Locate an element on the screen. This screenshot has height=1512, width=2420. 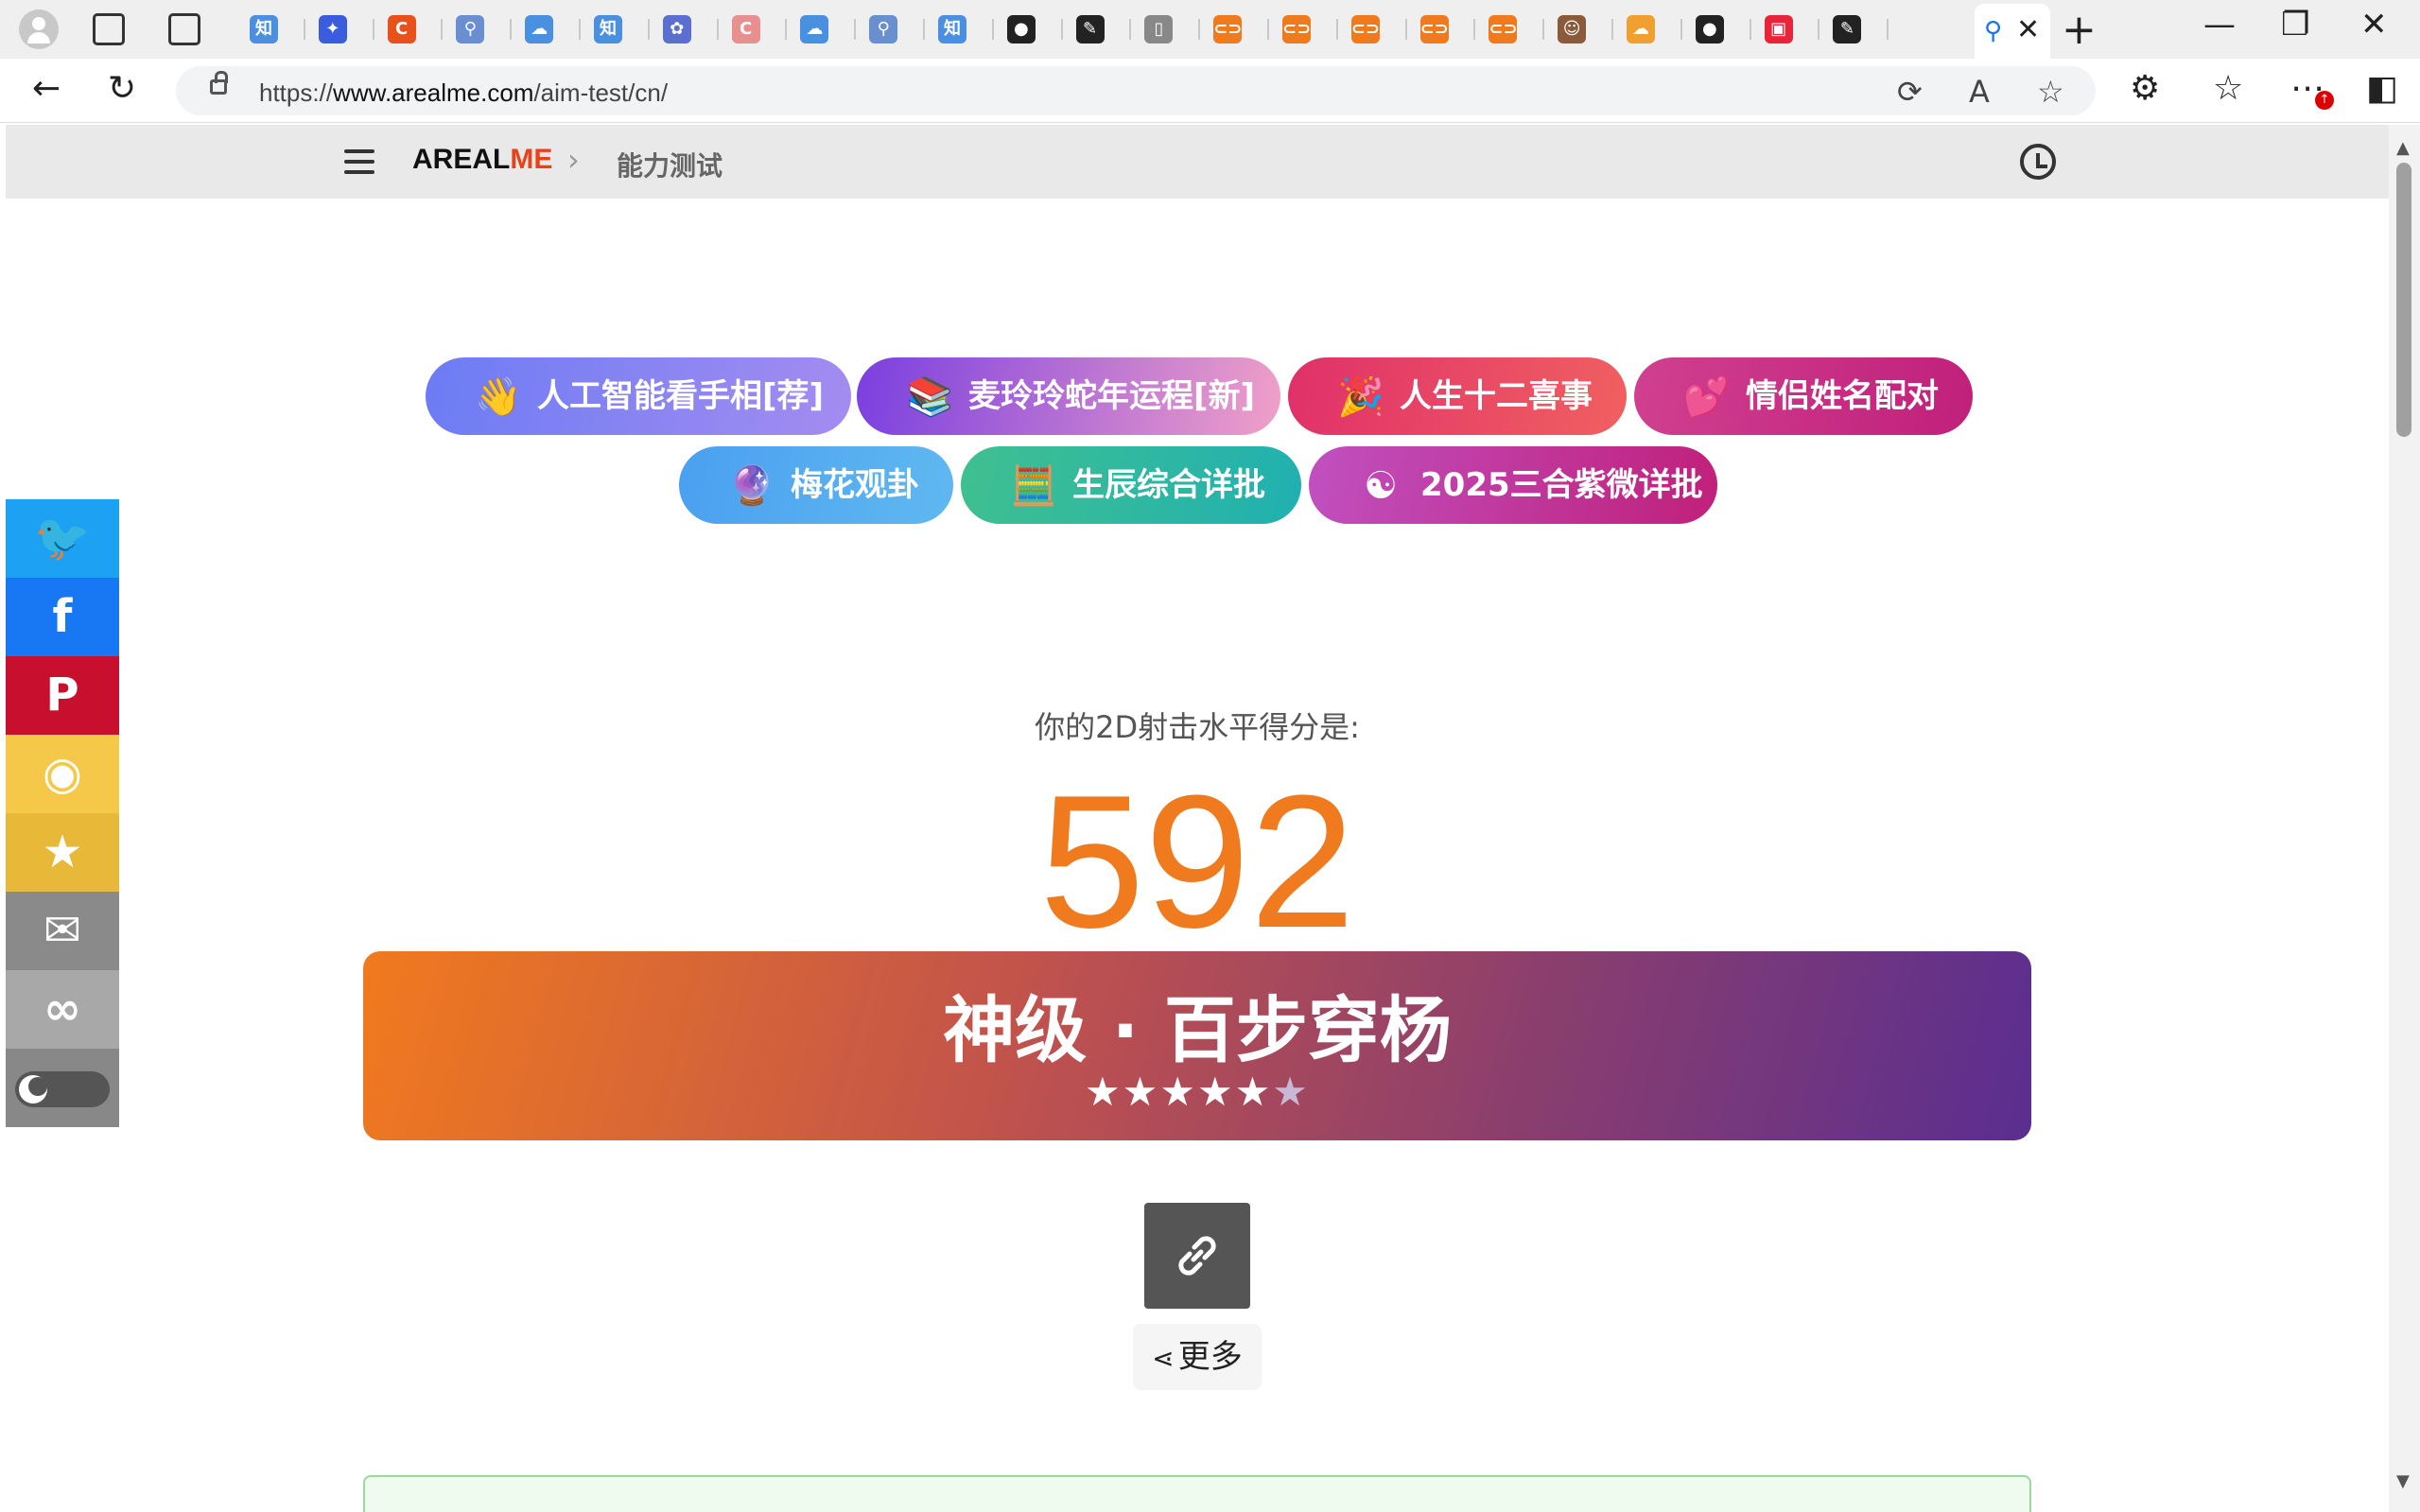
share-icon: ⋖ is located at coordinates (1164, 1358).